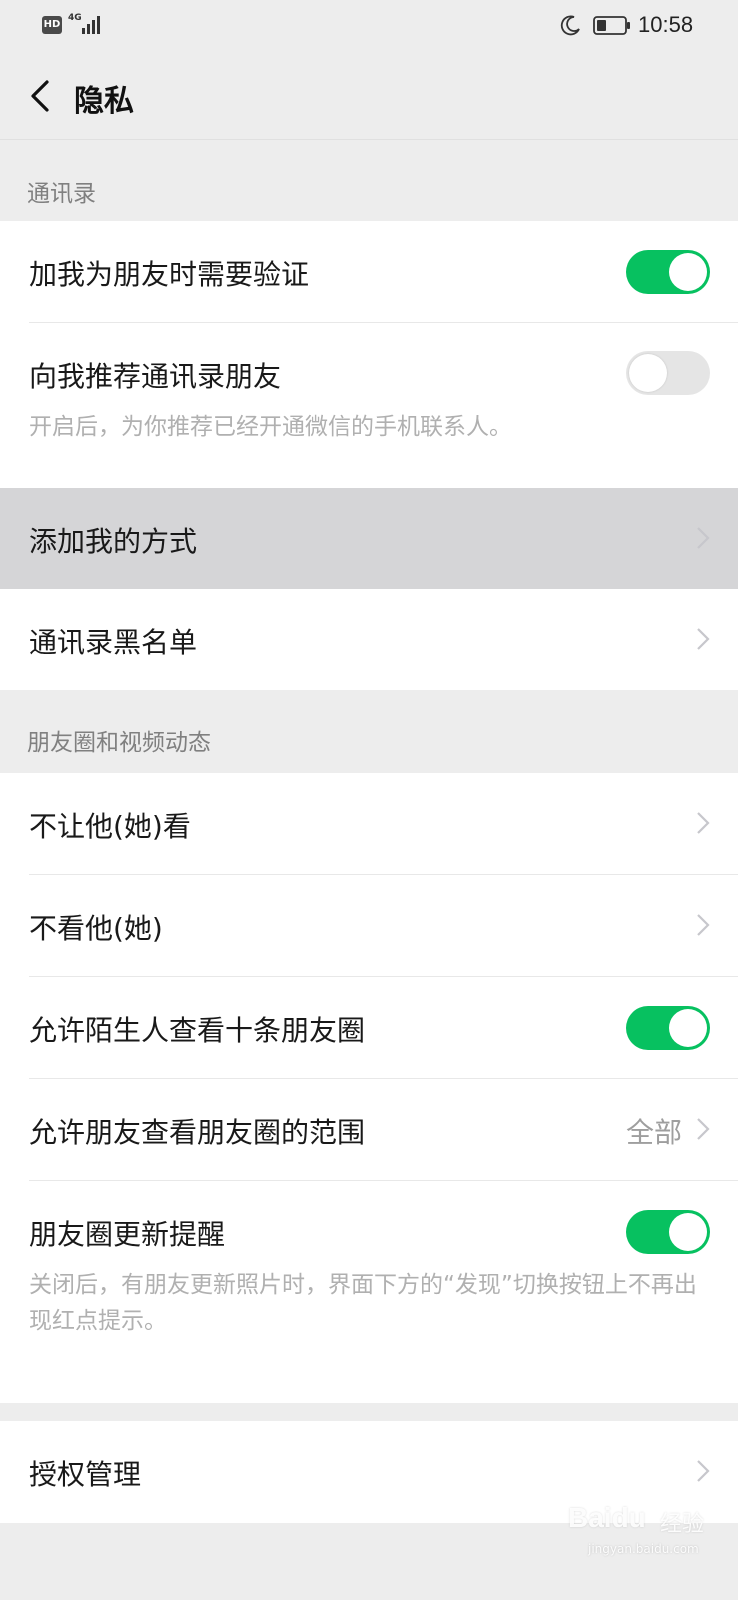 This screenshot has width=738, height=1600. What do you see at coordinates (369, 26) in the screenshot?
I see `status-bar: HD 4G 10:58` at bounding box center [369, 26].